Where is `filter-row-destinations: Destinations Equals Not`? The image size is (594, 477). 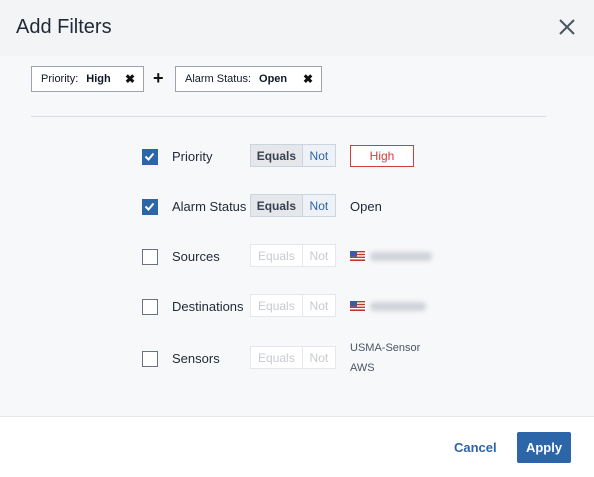 filter-row-destinations: Destinations Equals Not is located at coordinates (297, 306).